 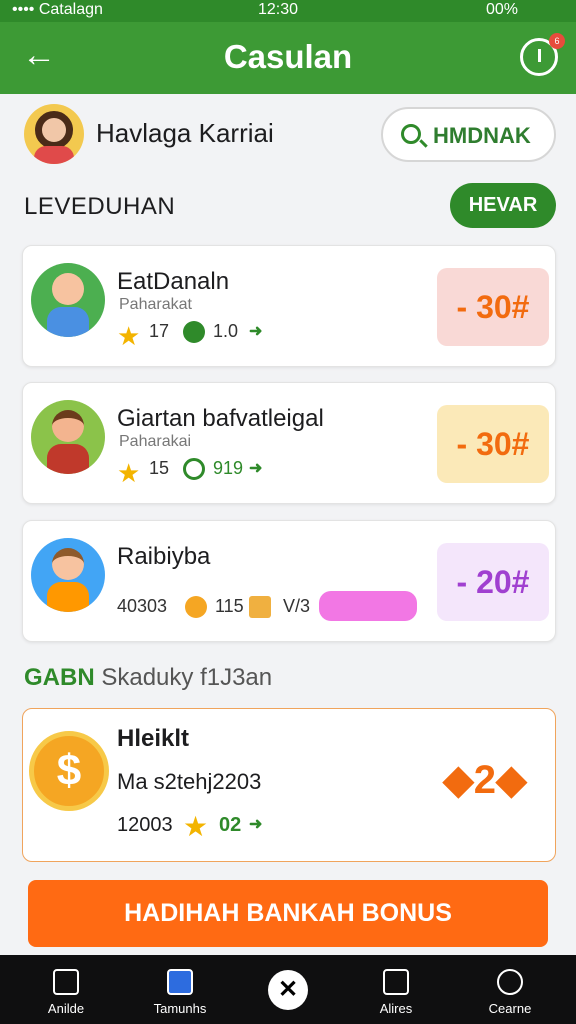 What do you see at coordinates (482, 135) in the screenshot?
I see `search-label: HMDNAK` at bounding box center [482, 135].